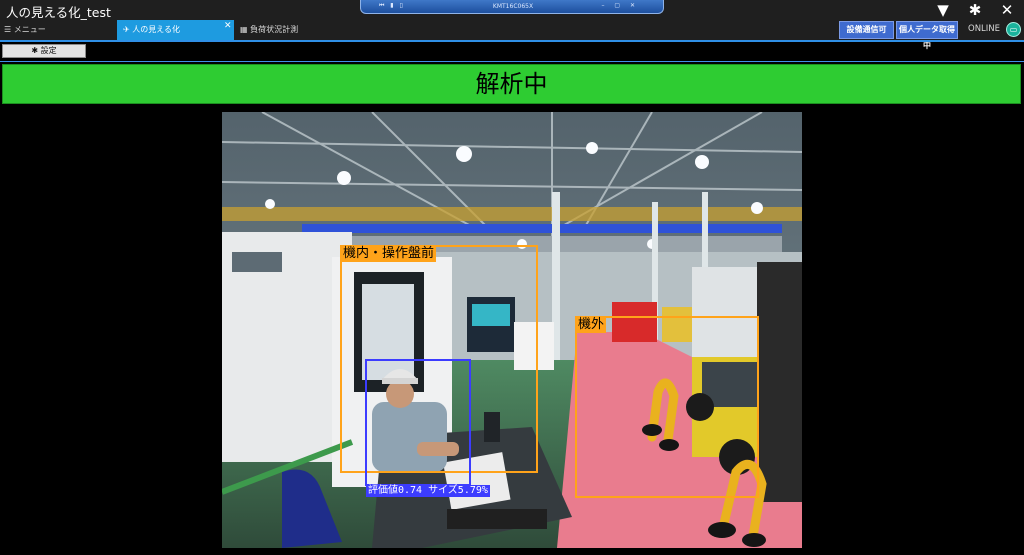 Image resolution: width=1024 pixels, height=555 pixels. Describe the element at coordinates (1007, 10) in the screenshot. I see `close-icon: ✕` at that location.